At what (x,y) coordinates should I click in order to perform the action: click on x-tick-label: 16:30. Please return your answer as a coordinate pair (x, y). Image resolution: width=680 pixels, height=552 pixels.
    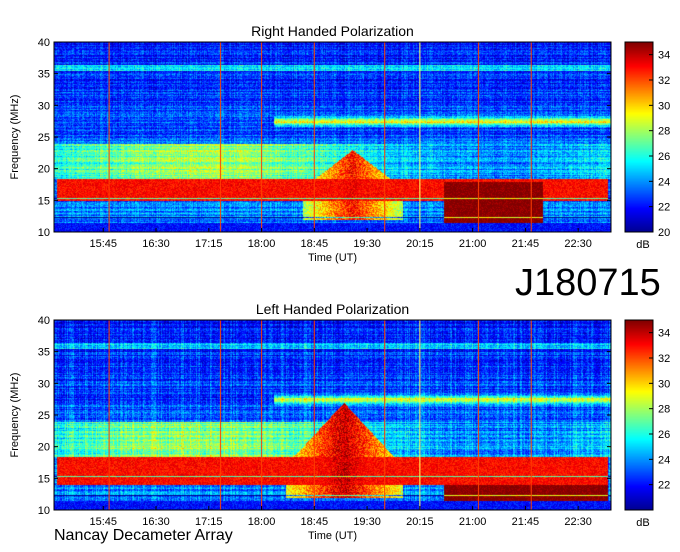
    Looking at the image, I should click on (156, 244).